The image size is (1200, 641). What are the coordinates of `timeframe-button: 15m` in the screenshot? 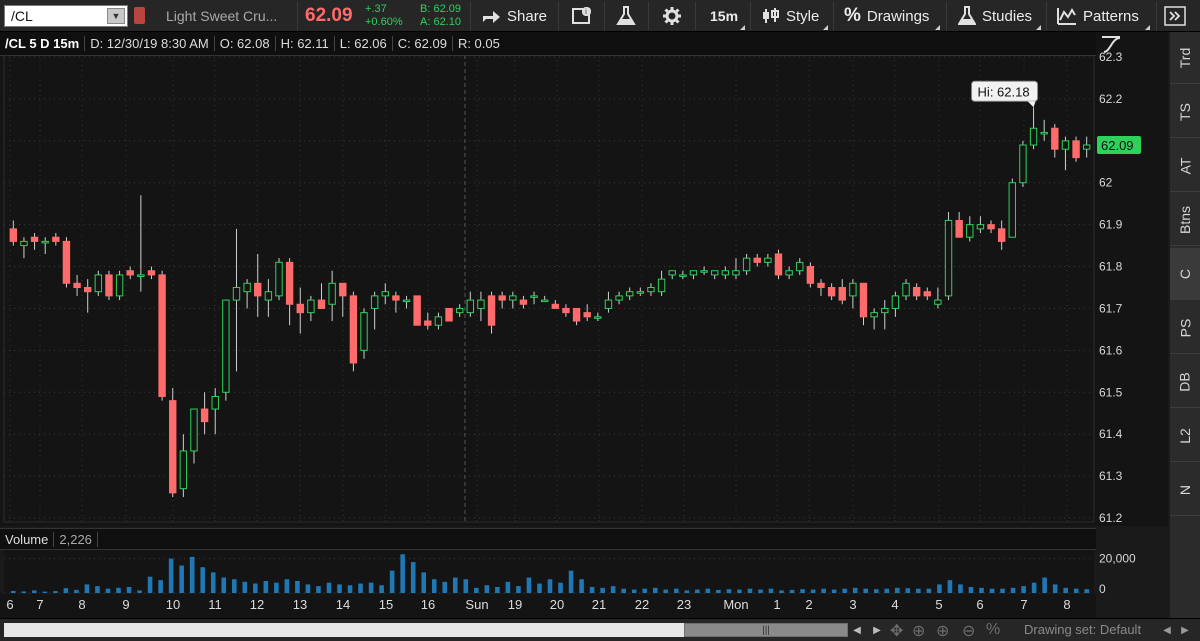 It's located at (724, 16).